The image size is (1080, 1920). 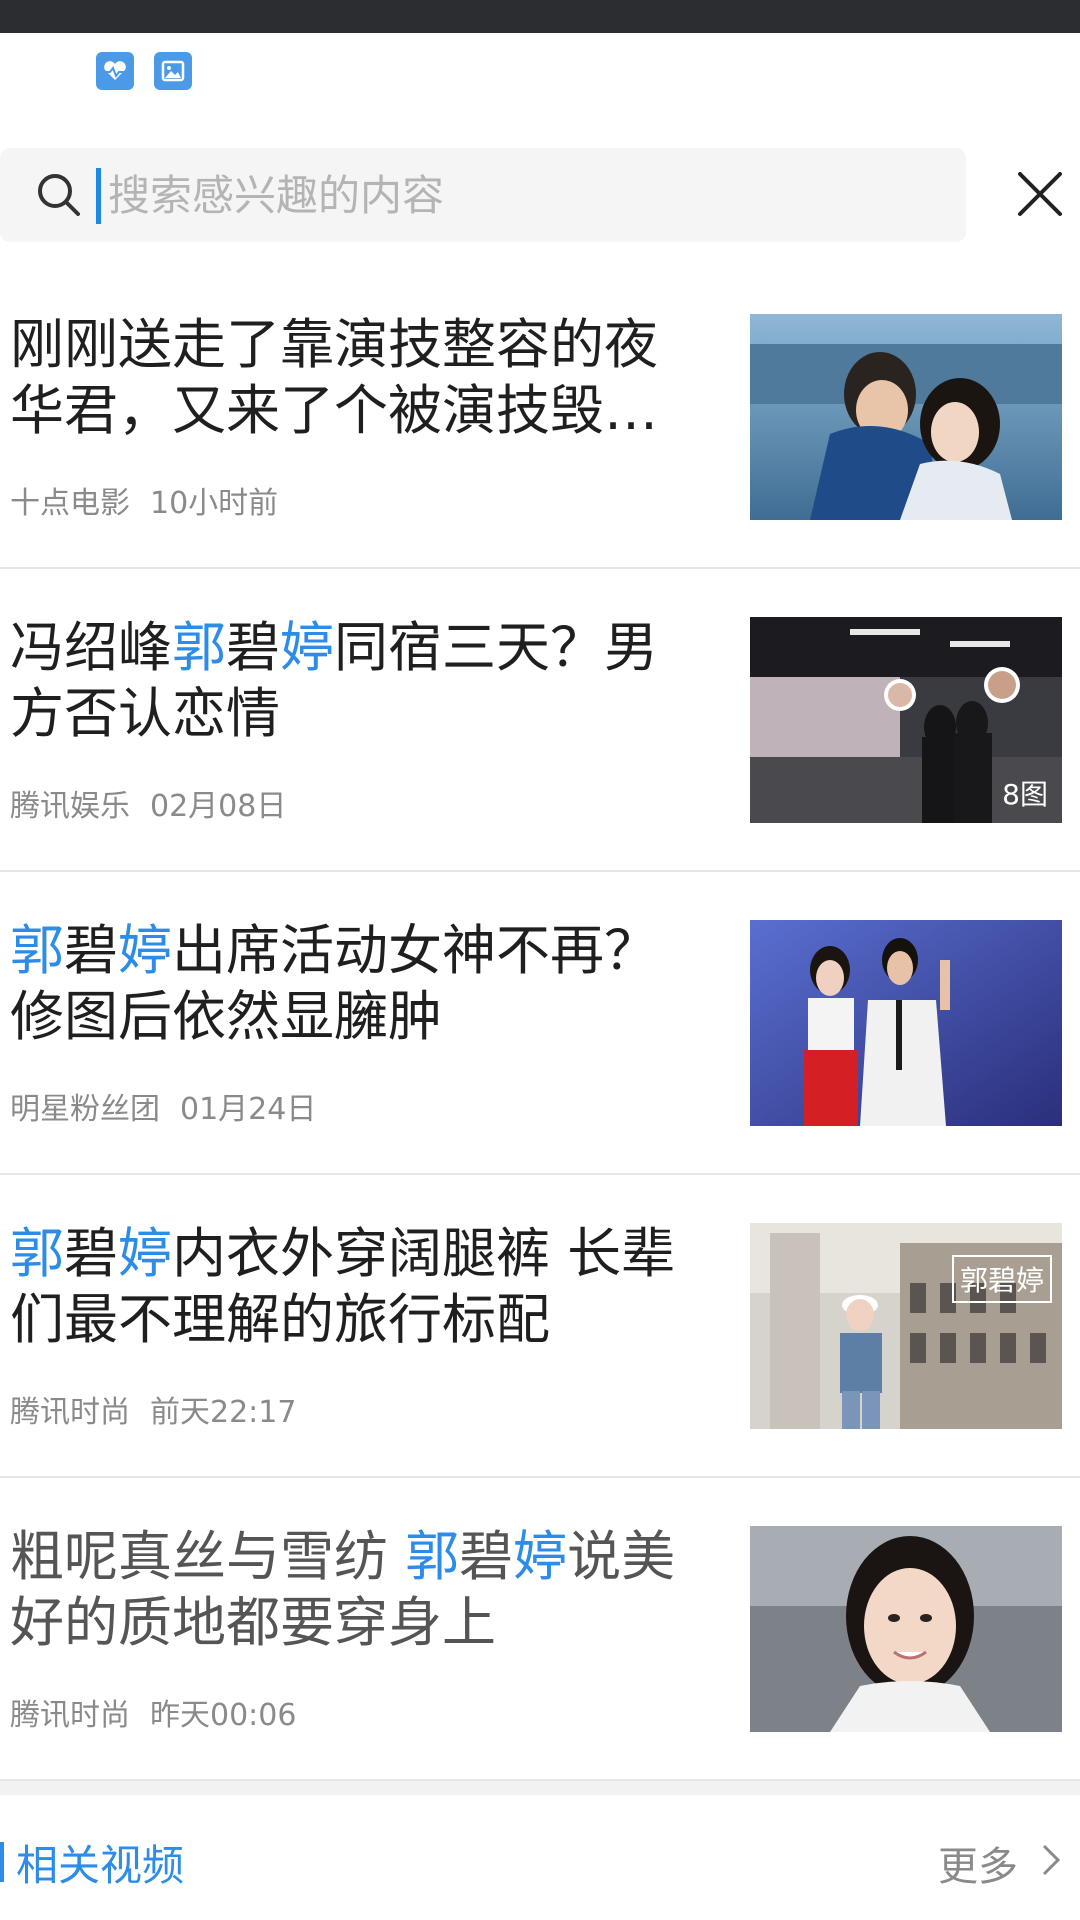 What do you see at coordinates (223, 1412) in the screenshot?
I see `news-time: 前天22:17` at bounding box center [223, 1412].